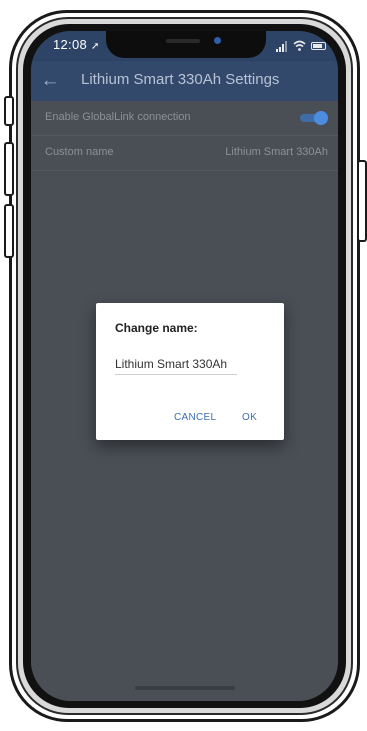 This screenshot has height=731, width=367. What do you see at coordinates (9, 111) in the screenshot?
I see `silent-switch` at bounding box center [9, 111].